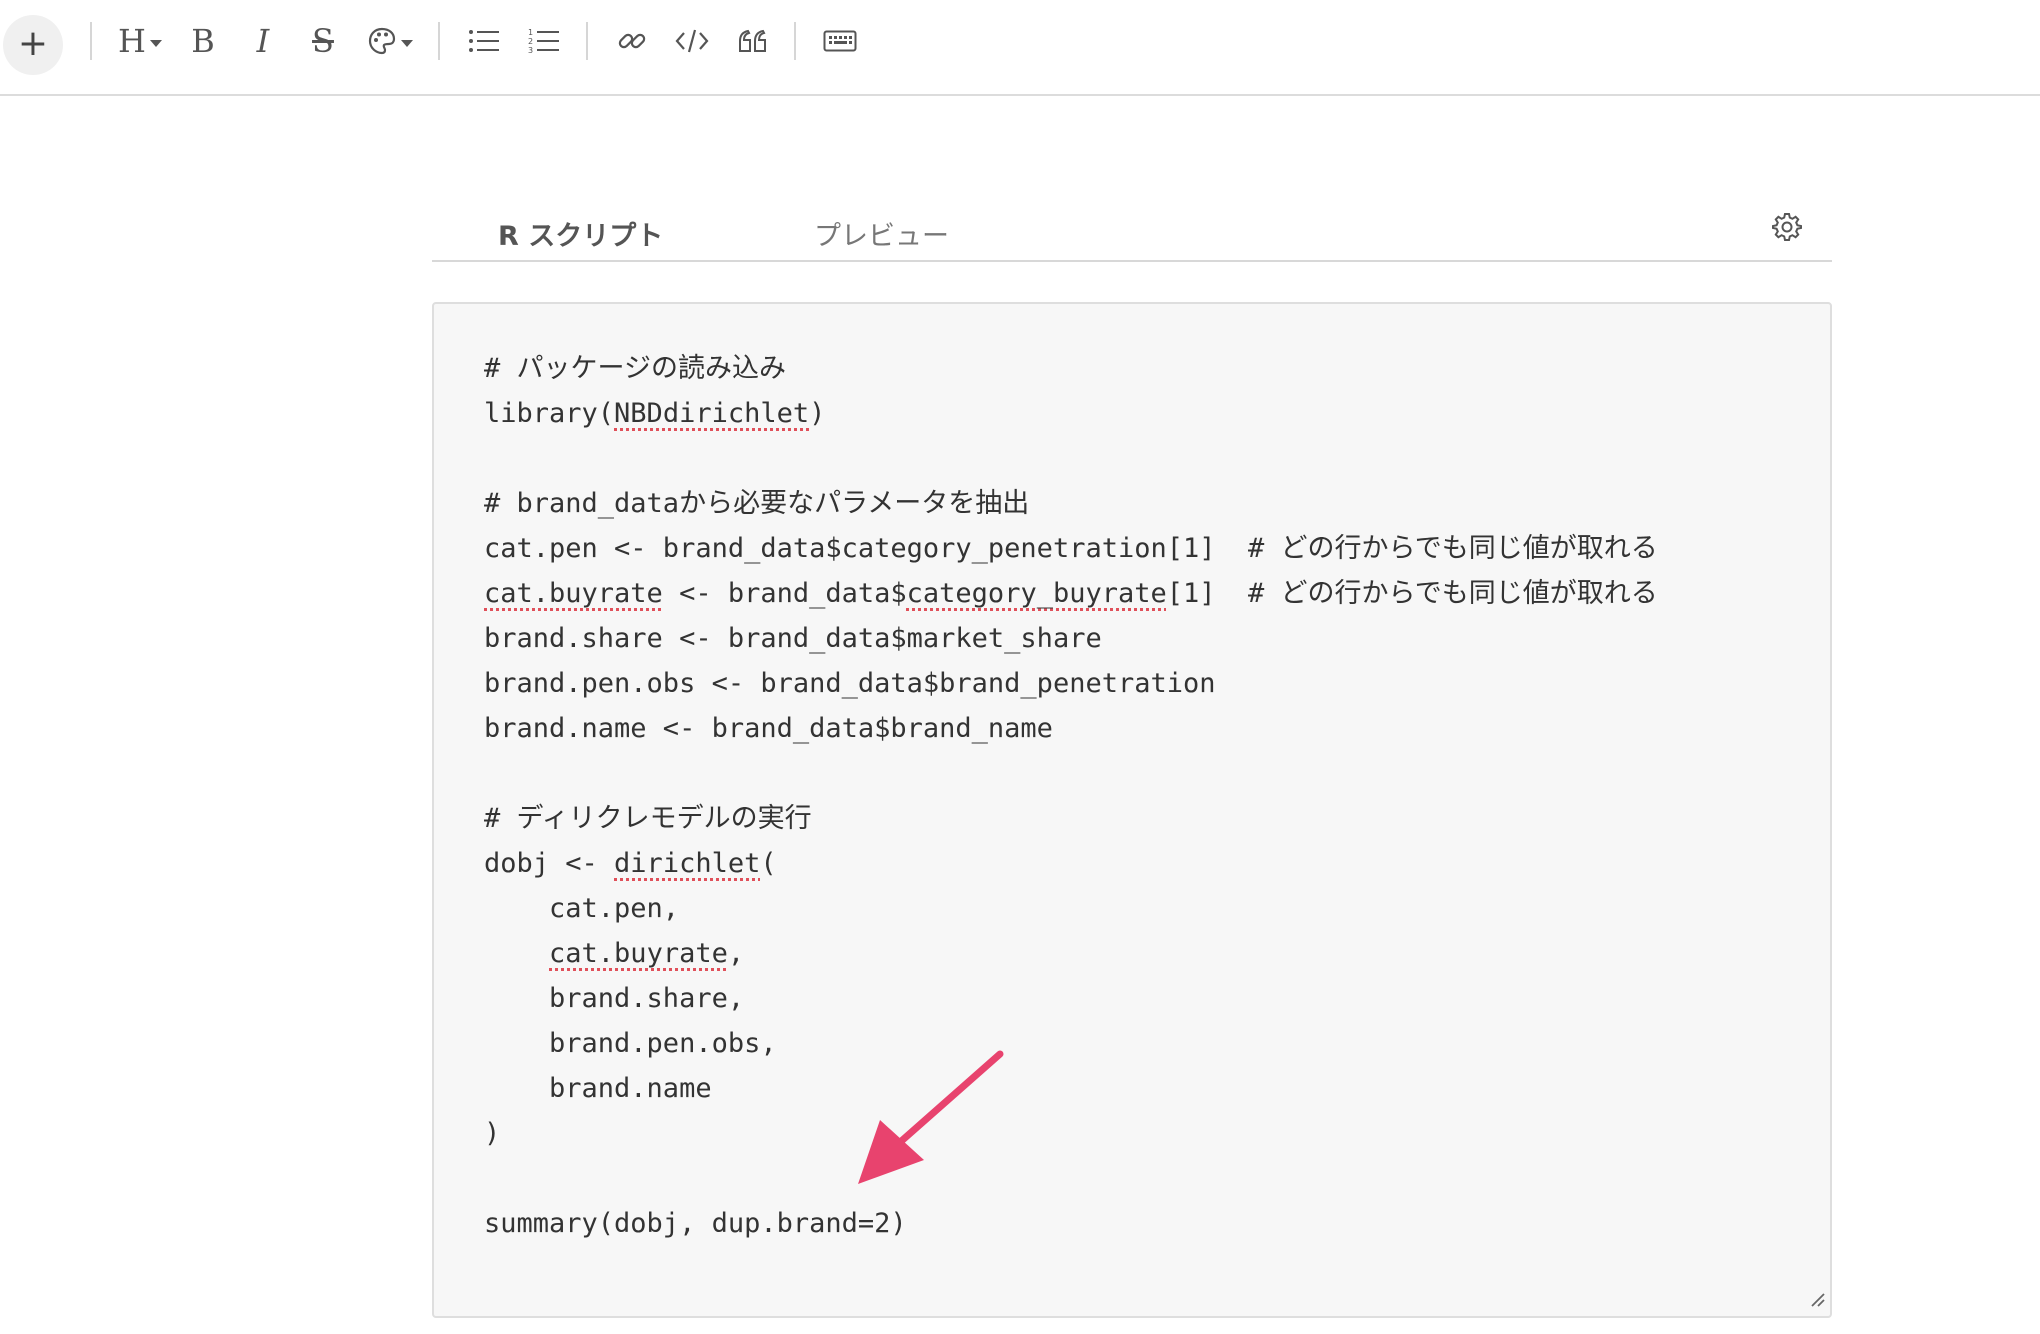 The width and height of the screenshot is (2040, 1334). I want to click on code-token: cat.pen,, so click(582, 908).